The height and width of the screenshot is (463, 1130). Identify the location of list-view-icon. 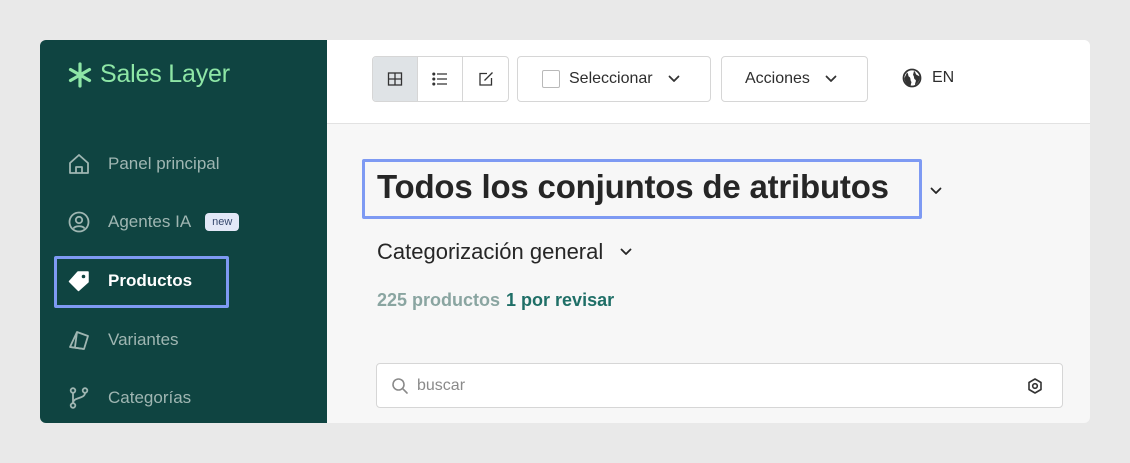
(439, 79).